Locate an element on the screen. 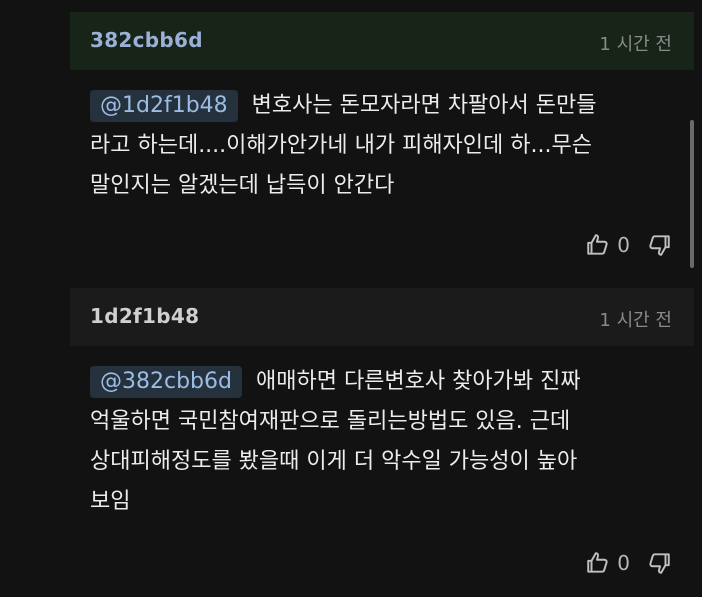 This screenshot has height=597, width=702. comment-header: 1d2f1b48 1 시간 전 is located at coordinates (382, 317).